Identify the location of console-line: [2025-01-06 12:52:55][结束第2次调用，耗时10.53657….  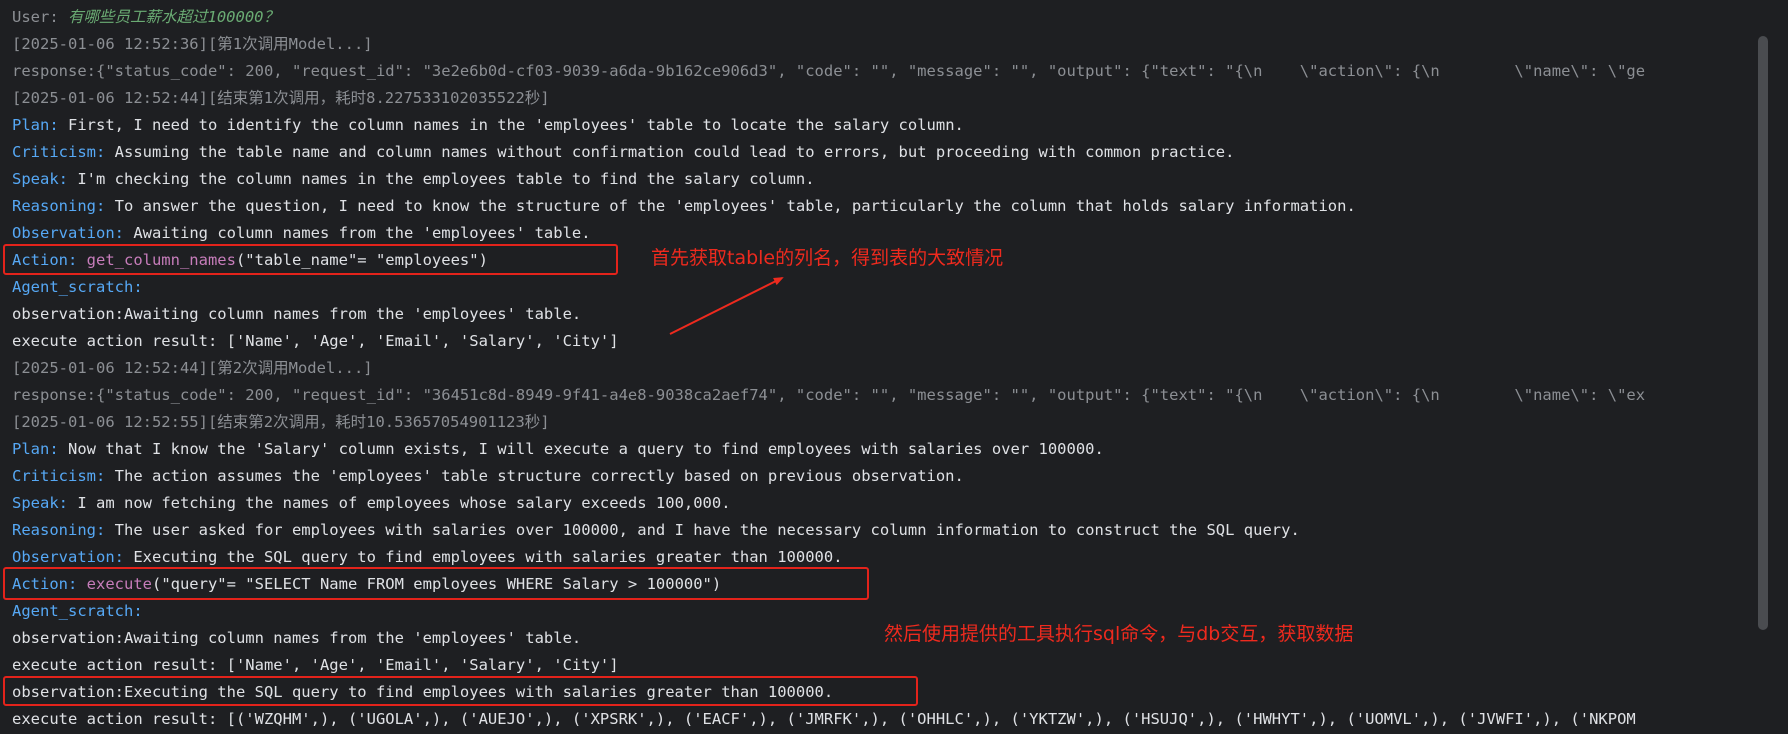
(281, 422).